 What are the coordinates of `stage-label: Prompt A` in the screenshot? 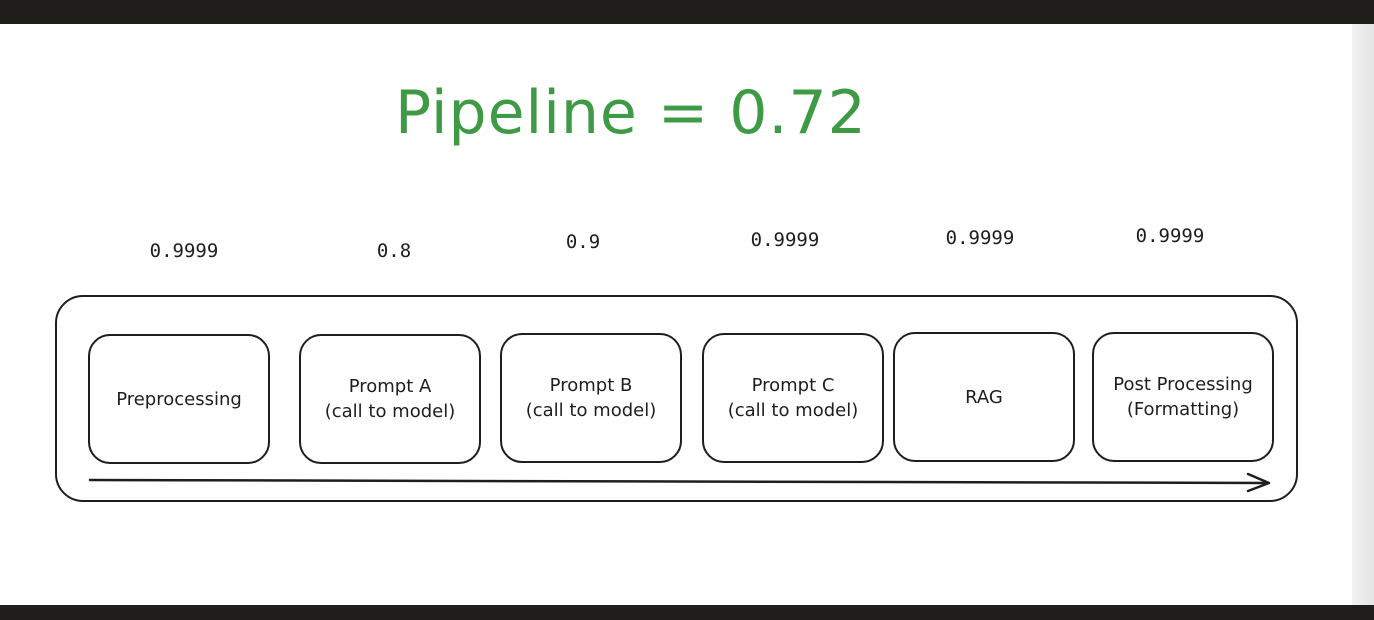 It's located at (390, 386).